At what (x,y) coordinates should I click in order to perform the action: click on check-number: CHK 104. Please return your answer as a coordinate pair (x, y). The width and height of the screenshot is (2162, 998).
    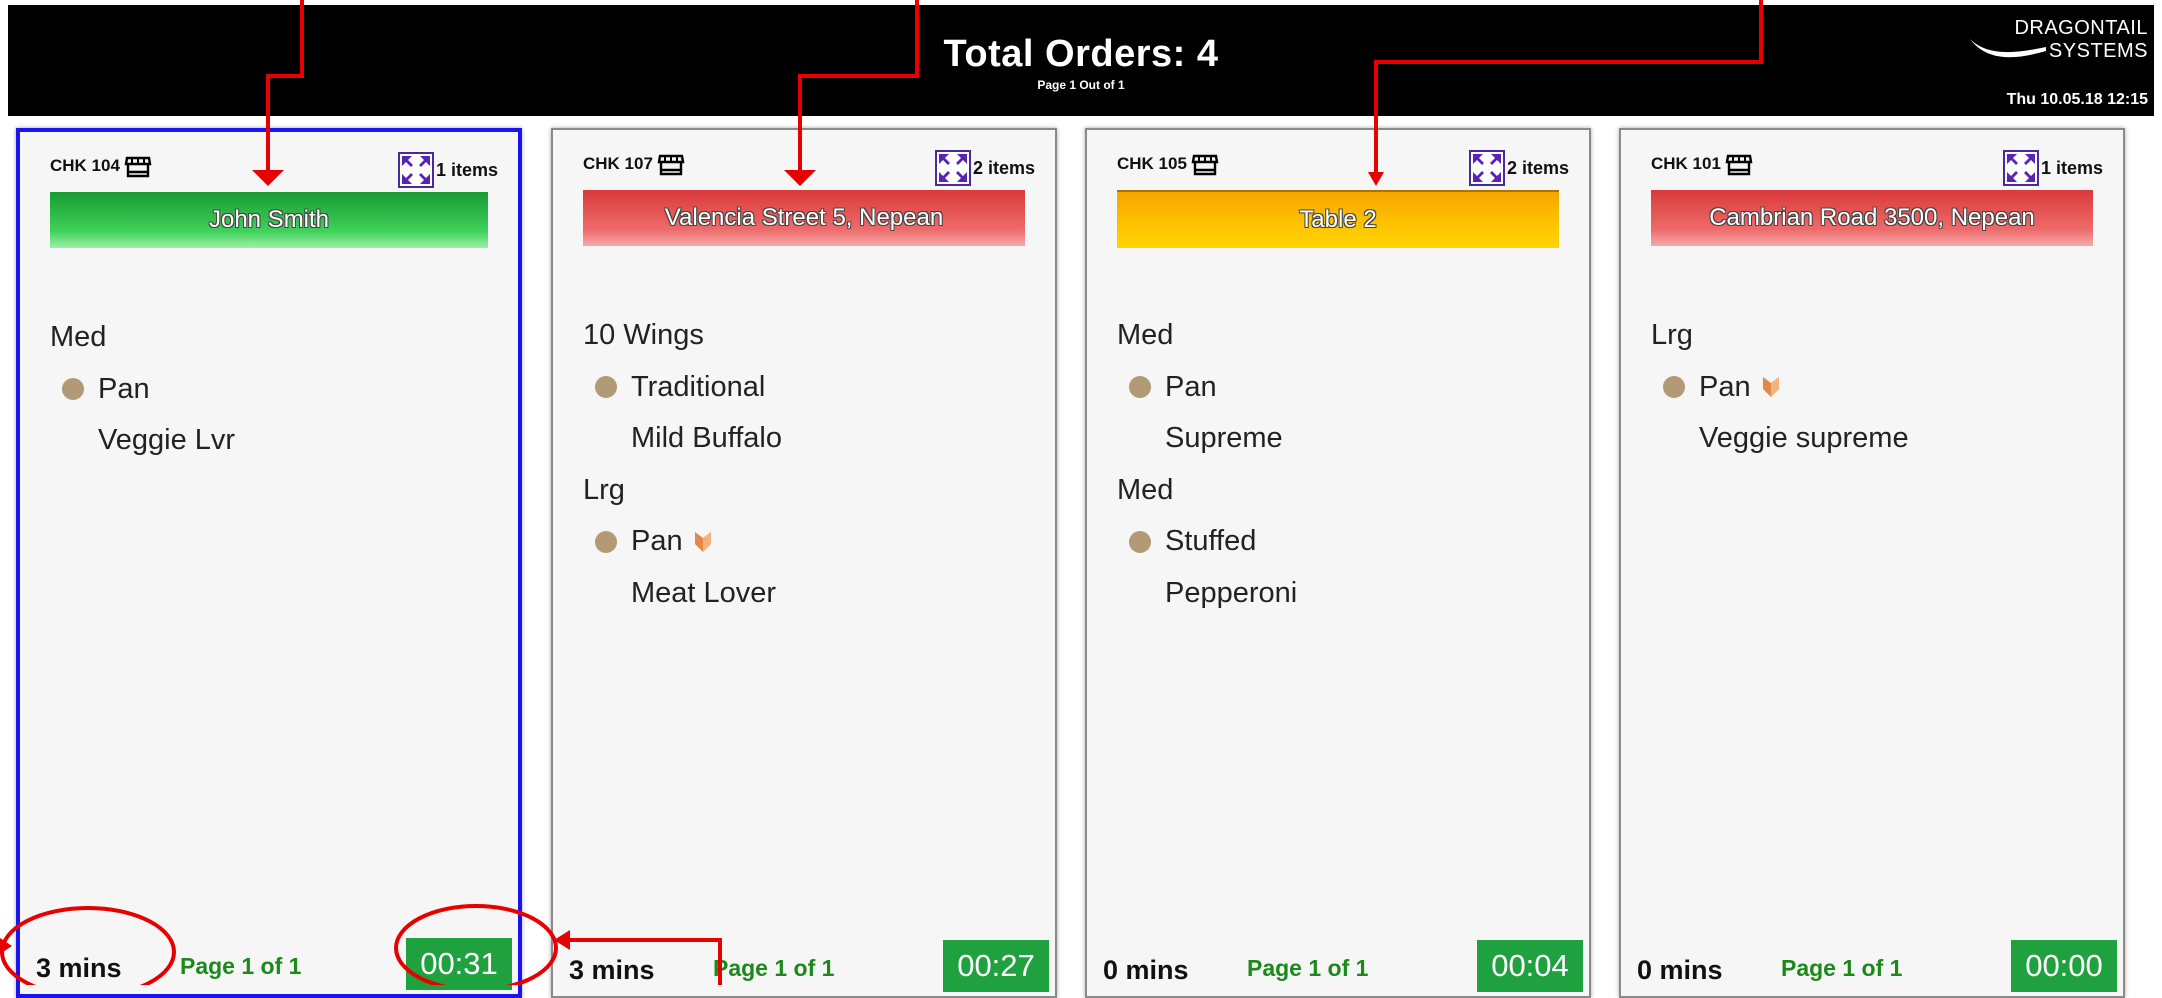
    Looking at the image, I should click on (101, 166).